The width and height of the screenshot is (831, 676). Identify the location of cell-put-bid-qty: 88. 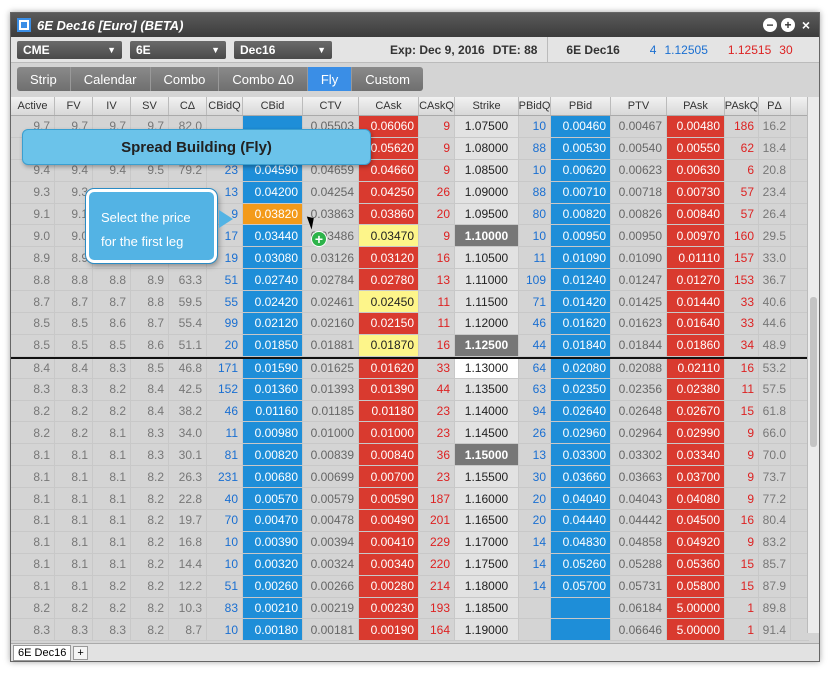
(535, 192).